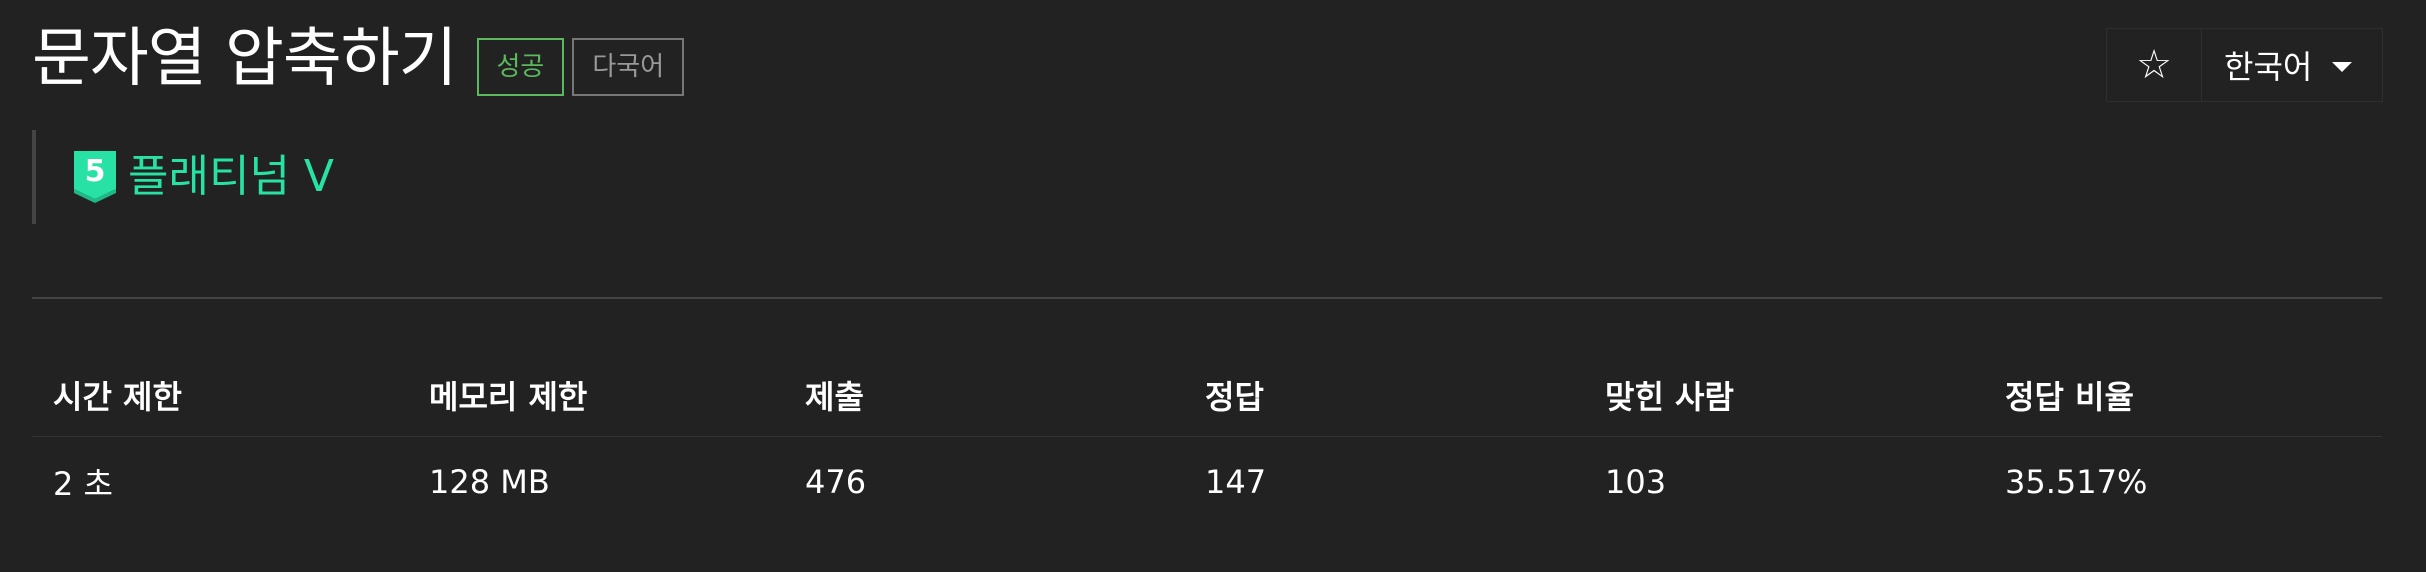 This screenshot has height=572, width=2426. I want to click on value-accept-ratio: 35.517%, so click(2076, 482).